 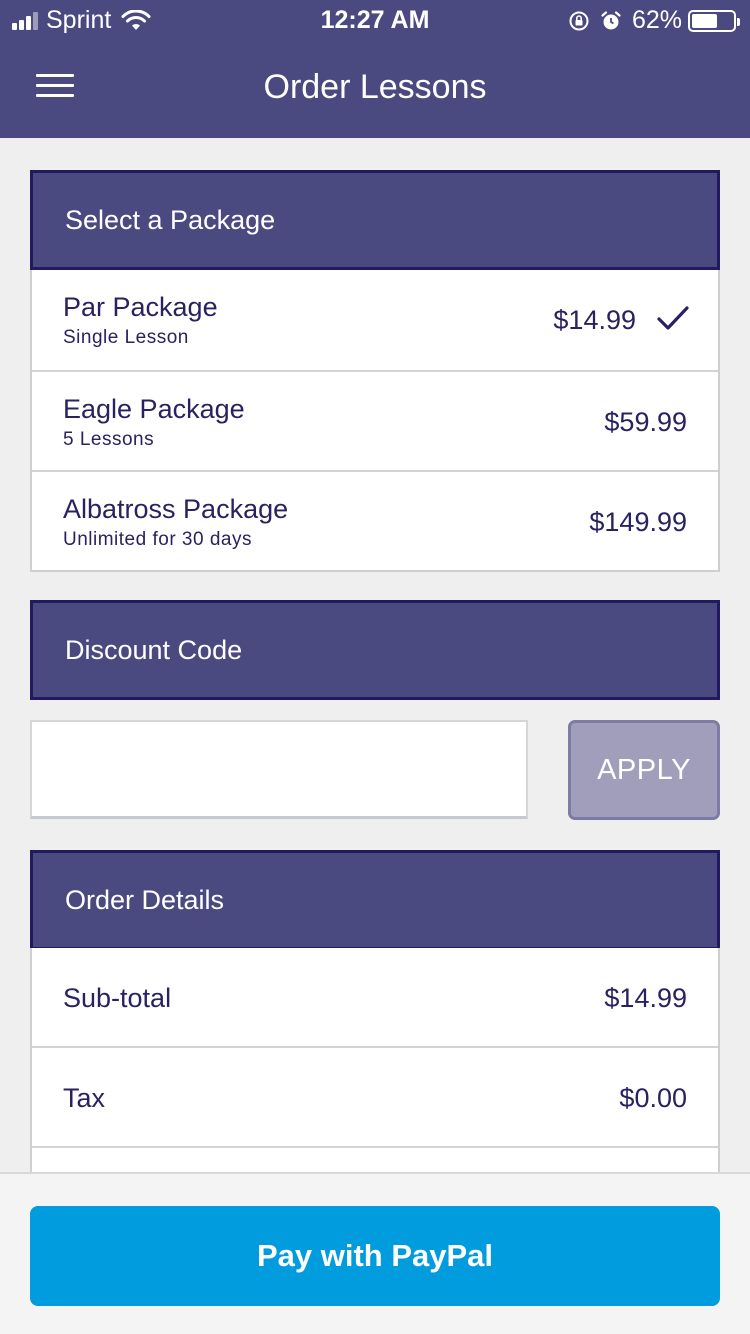 I want to click on page-title: Order Lessons, so click(x=375, y=87).